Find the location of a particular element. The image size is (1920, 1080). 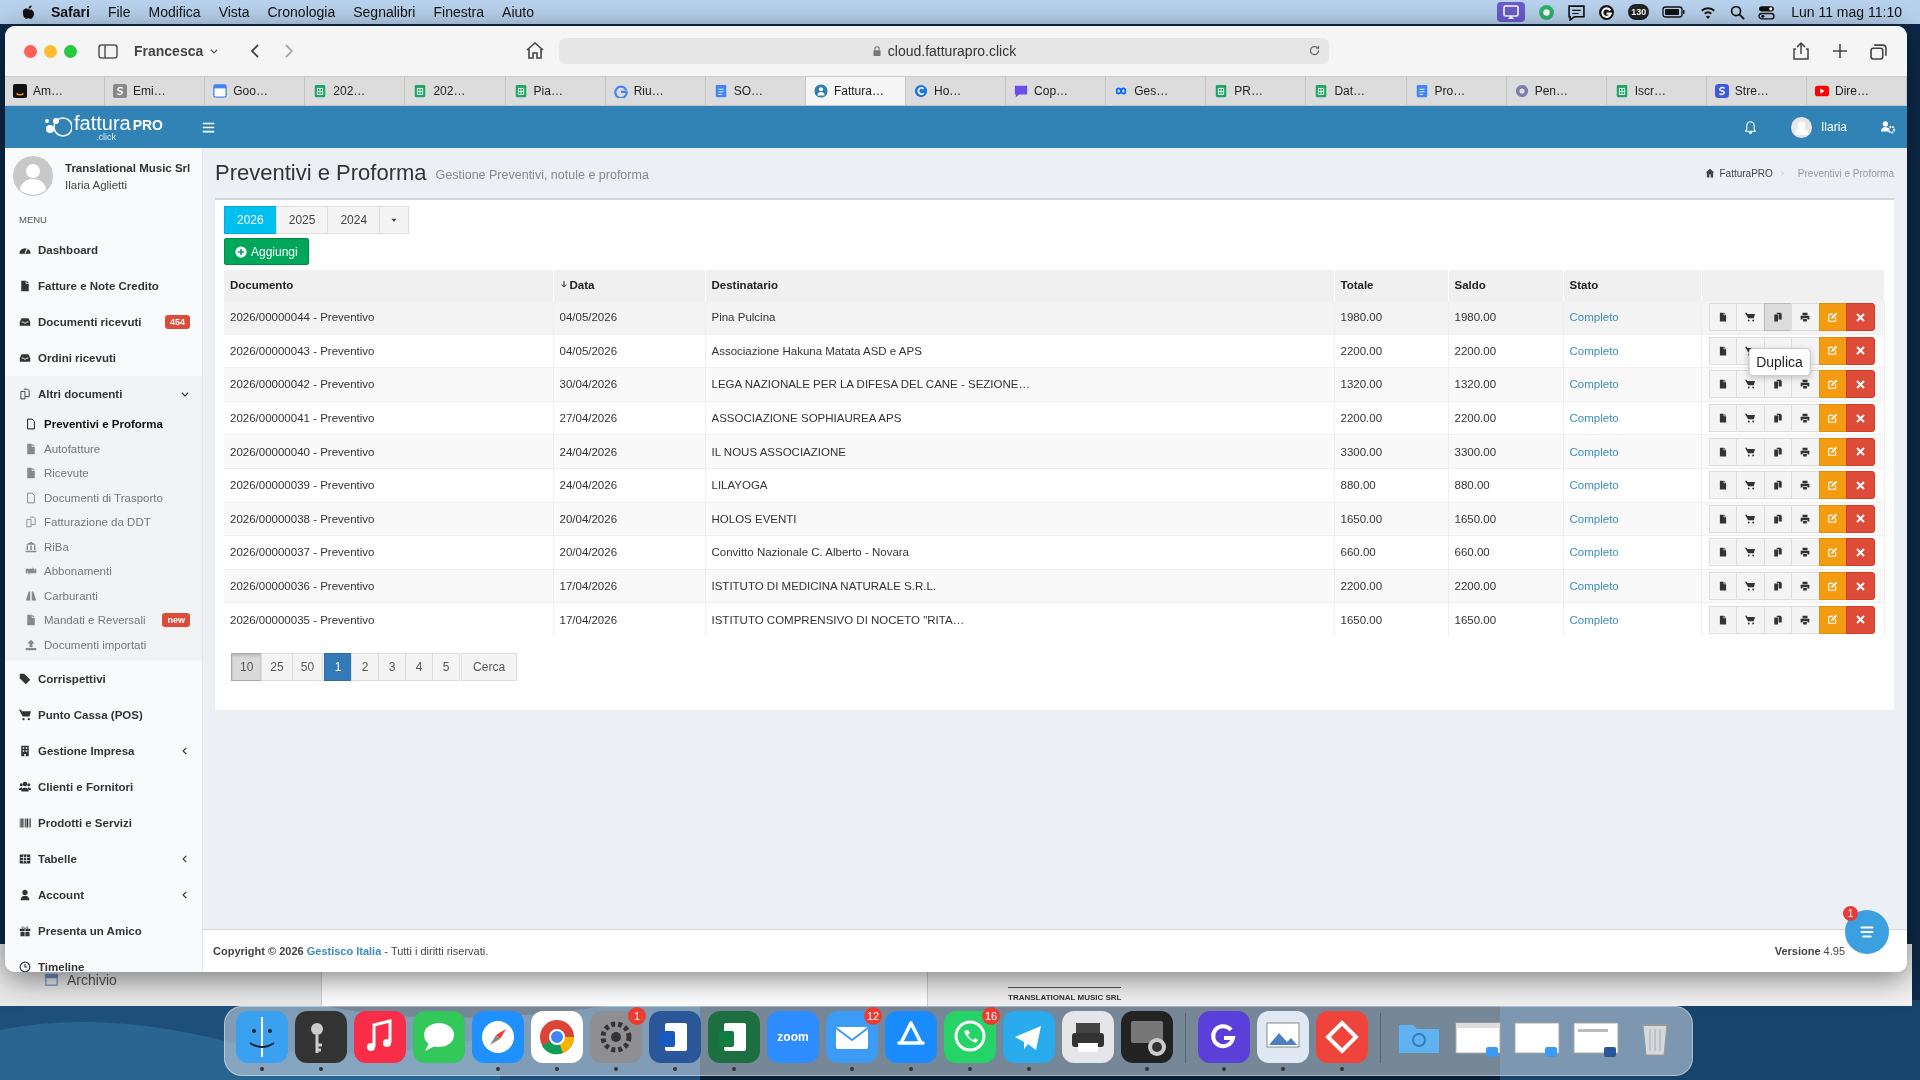

user-name: Ilaria Aglietti is located at coordinates (96, 184).